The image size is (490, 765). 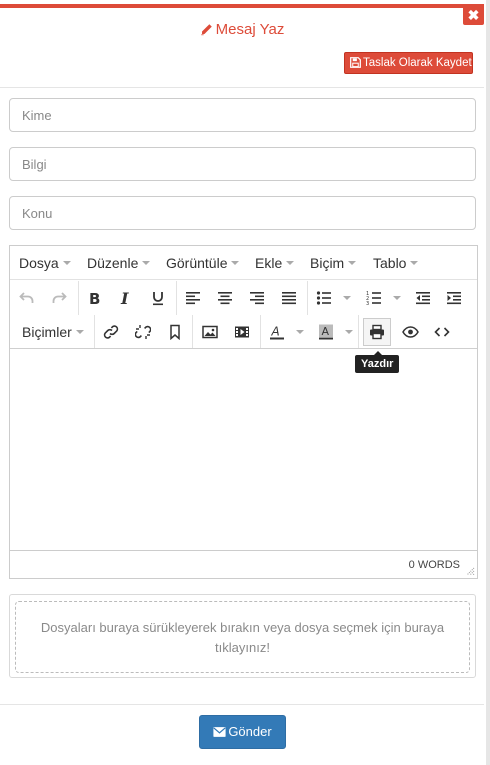 I want to click on editor-toolbar-row-2: Biçimler A A, so click(x=243, y=332).